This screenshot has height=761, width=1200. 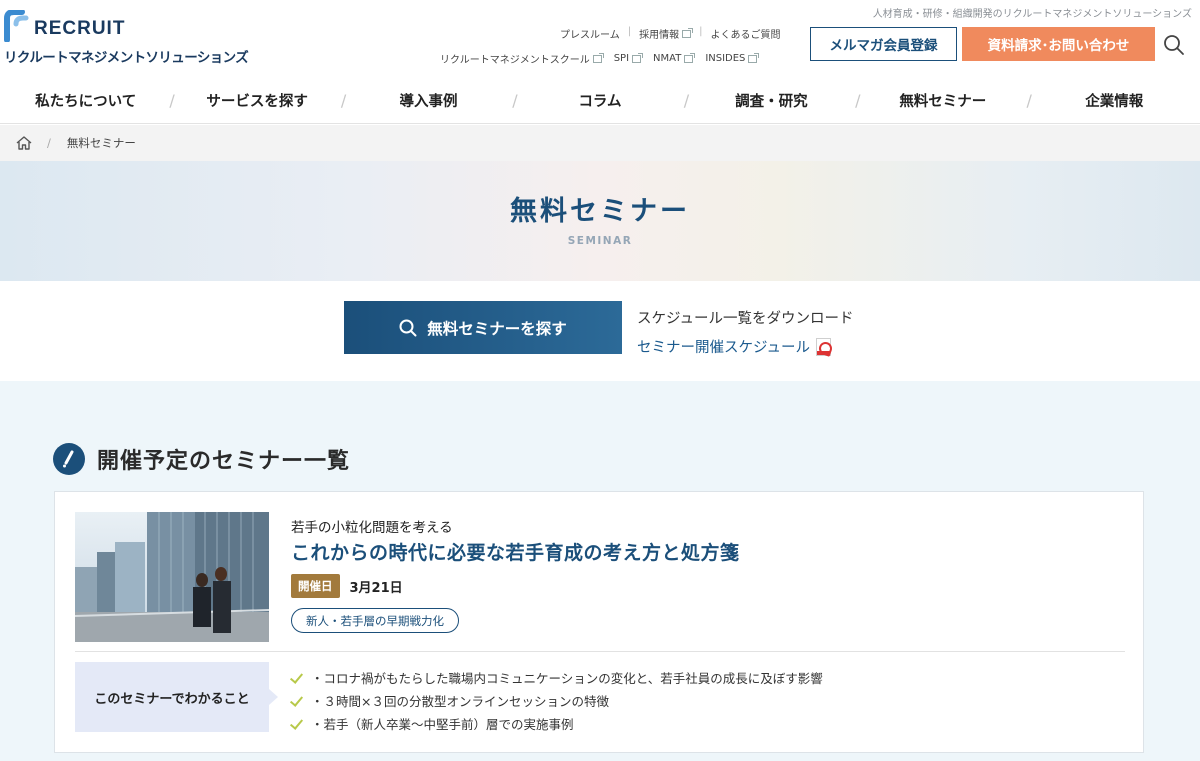 I want to click on seminar-category-tag: 新人・若手層の早期戦力化, so click(x=375, y=620).